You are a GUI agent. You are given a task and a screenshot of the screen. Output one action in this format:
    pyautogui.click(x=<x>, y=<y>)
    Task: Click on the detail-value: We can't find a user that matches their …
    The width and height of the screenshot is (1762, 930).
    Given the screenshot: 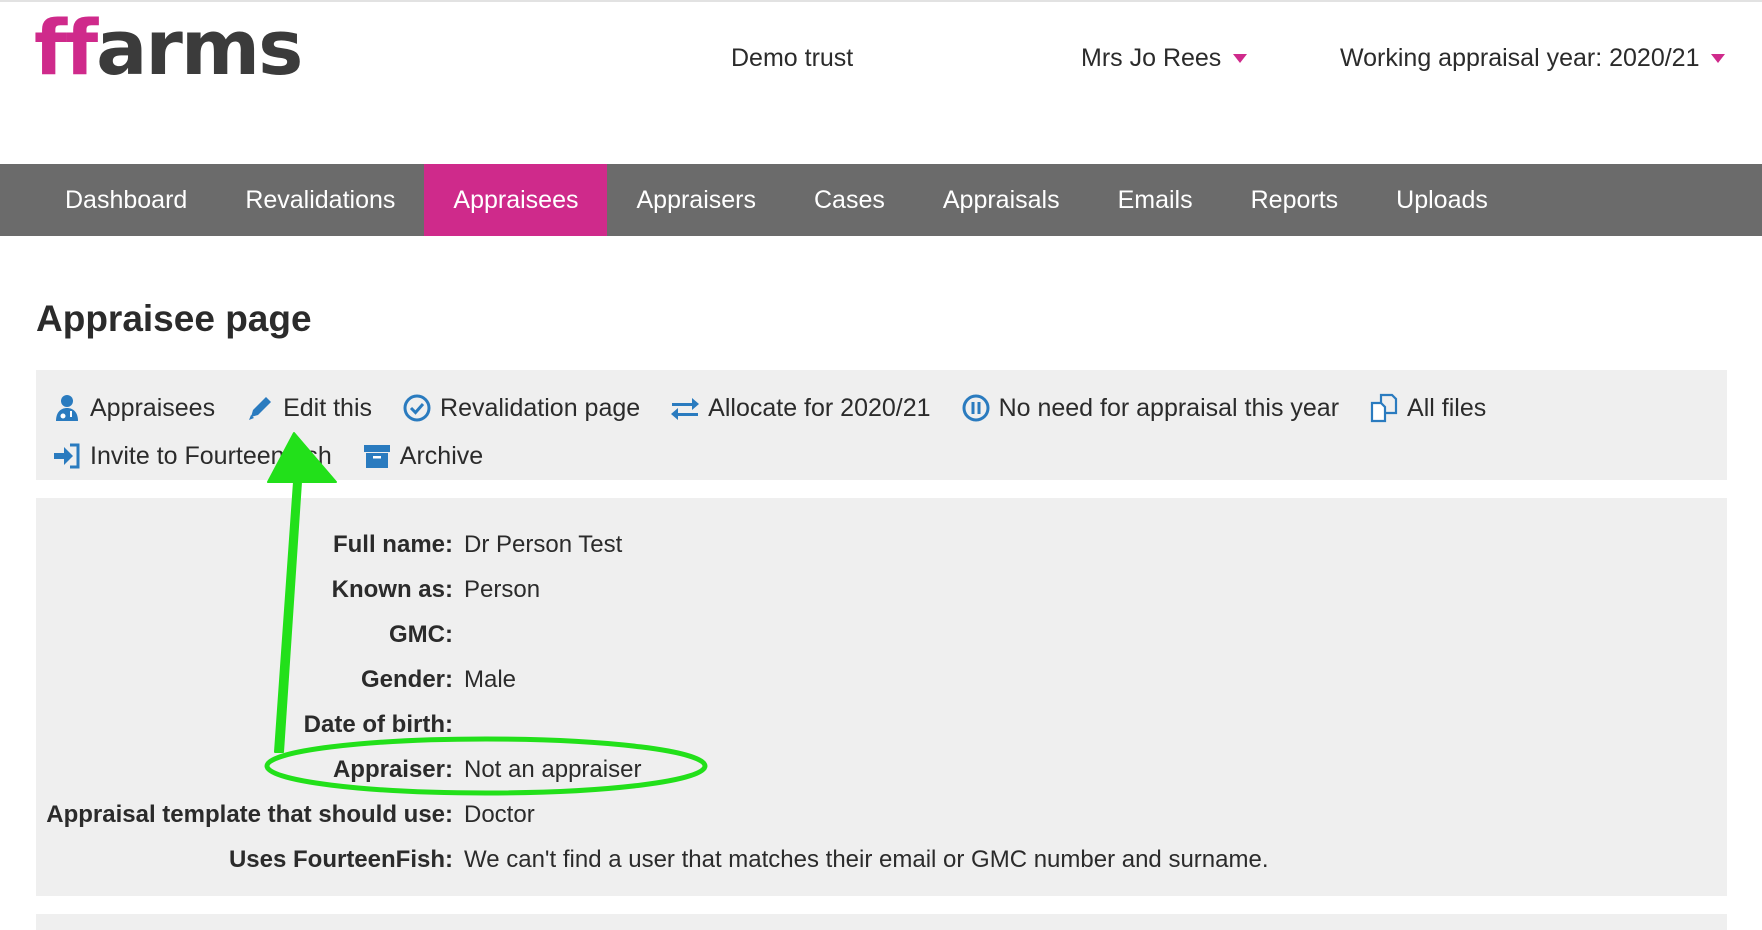 What is the action you would take?
    pyautogui.click(x=866, y=859)
    